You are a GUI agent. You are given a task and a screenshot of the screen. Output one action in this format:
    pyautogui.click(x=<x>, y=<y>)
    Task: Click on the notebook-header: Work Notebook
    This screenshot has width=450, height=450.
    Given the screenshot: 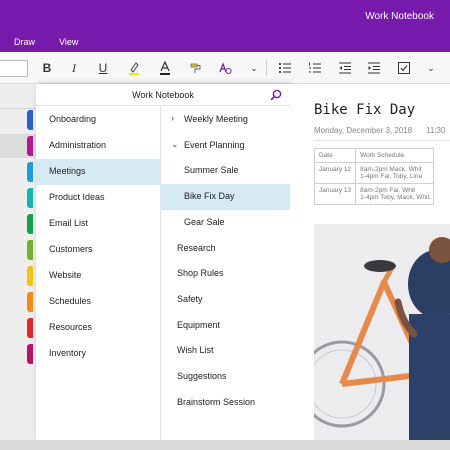 What is the action you would take?
    pyautogui.click(x=163, y=95)
    